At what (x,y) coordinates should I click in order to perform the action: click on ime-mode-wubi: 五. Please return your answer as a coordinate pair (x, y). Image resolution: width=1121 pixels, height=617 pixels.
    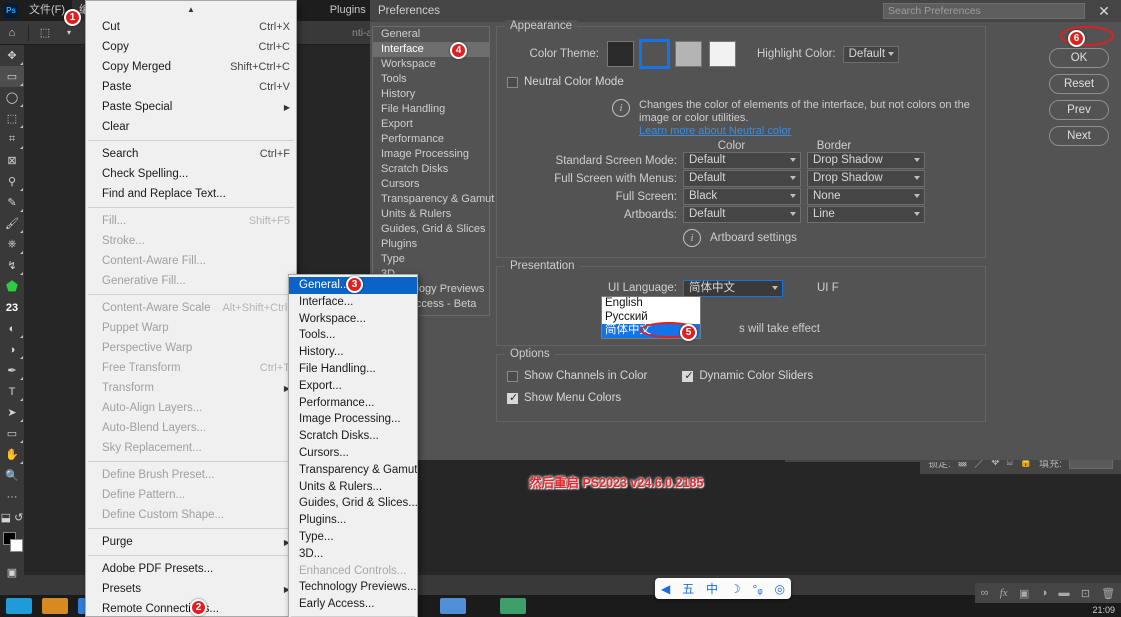
    Looking at the image, I should click on (688, 588).